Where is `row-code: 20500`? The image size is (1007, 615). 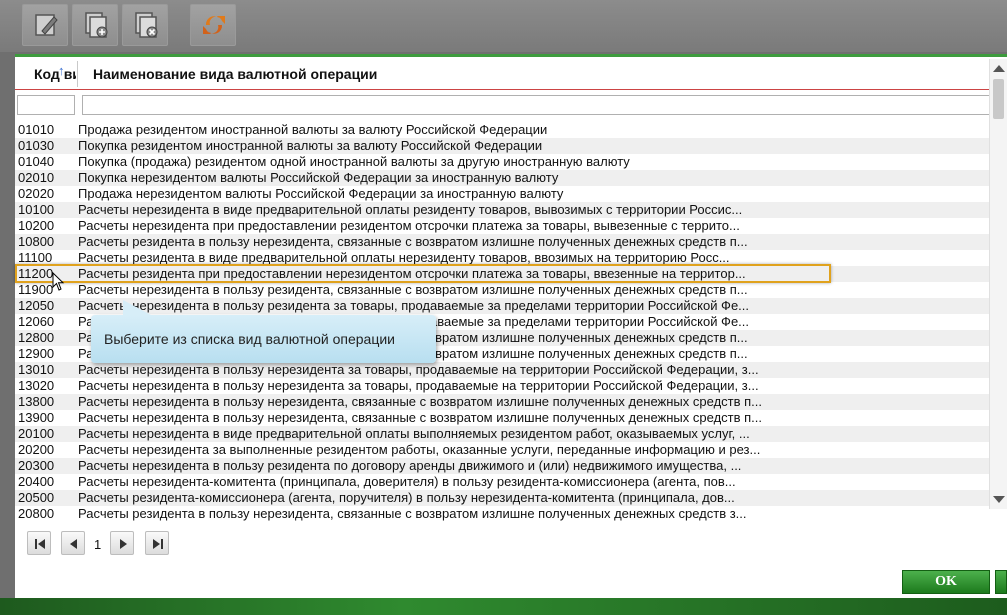 row-code: 20500 is located at coordinates (36, 497).